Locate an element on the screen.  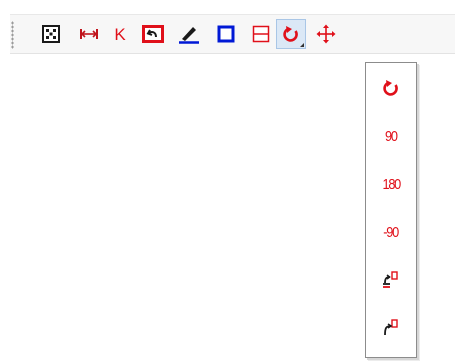
move-button is located at coordinates (326, 34).